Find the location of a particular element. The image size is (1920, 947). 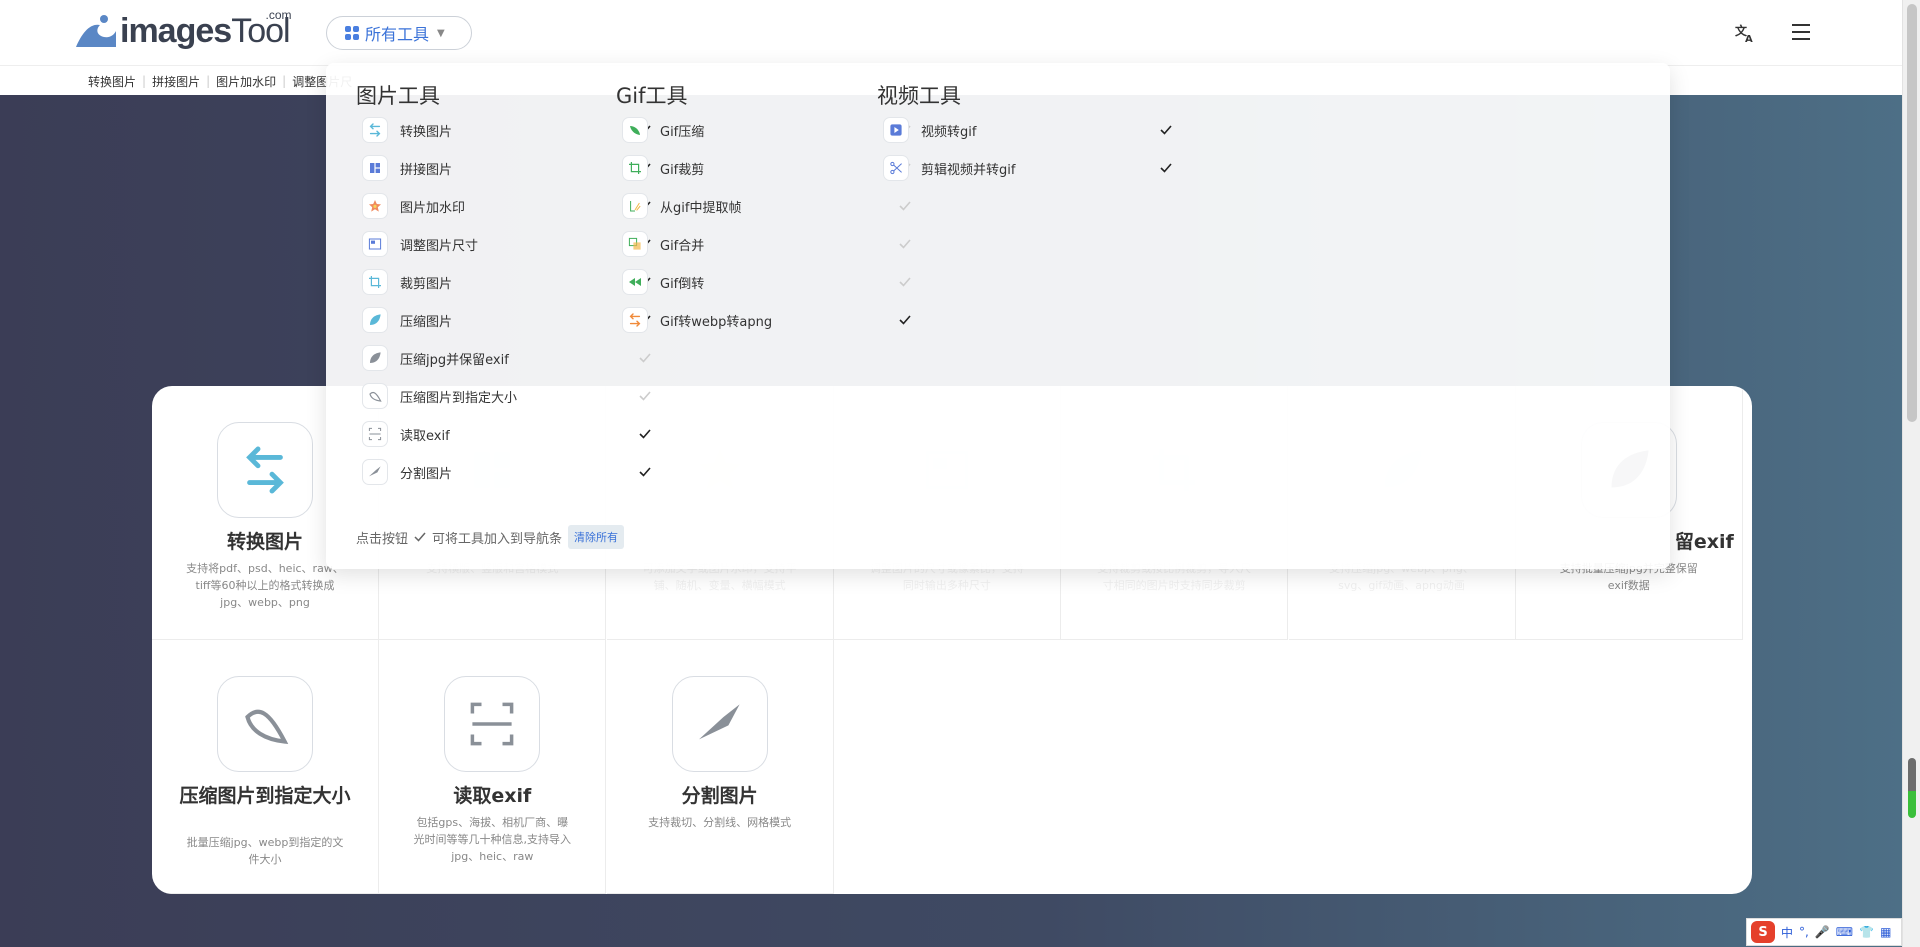

dropdown-tool-item: 压缩jpg并保留exif is located at coordinates (506, 358).